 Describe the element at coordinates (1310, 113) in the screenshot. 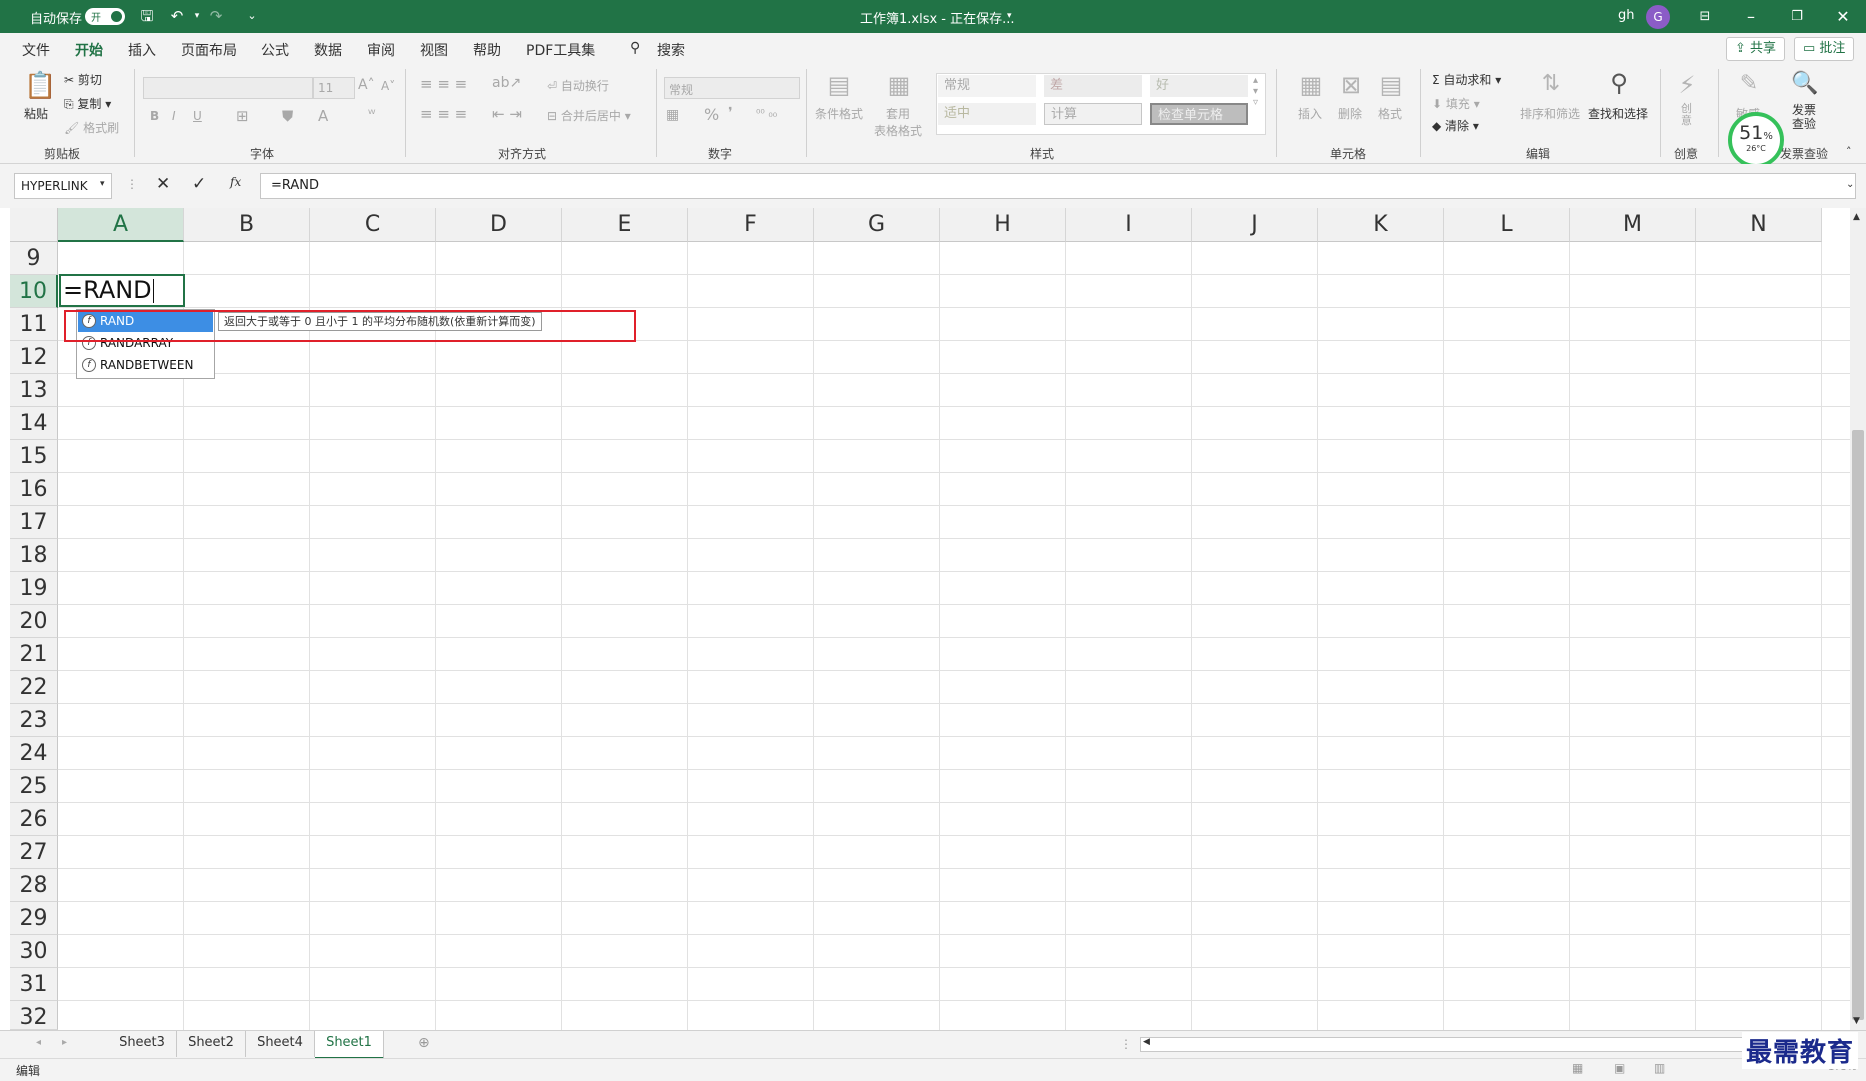

I see `insert-cells-label: 插入` at that location.